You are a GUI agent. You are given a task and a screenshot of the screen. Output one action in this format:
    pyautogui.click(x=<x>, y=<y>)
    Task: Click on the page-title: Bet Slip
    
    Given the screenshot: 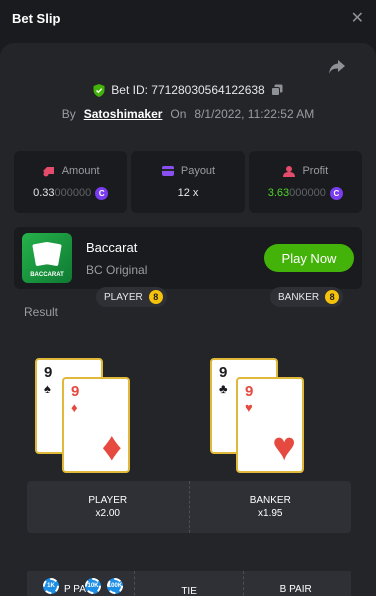 What is the action you would take?
    pyautogui.click(x=36, y=18)
    